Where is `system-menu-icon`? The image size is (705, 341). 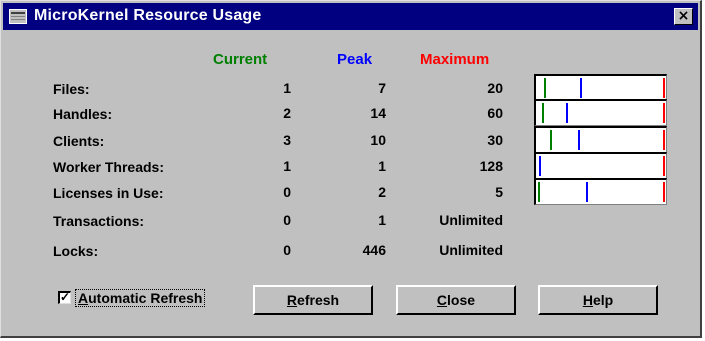
system-menu-icon is located at coordinates (18, 16).